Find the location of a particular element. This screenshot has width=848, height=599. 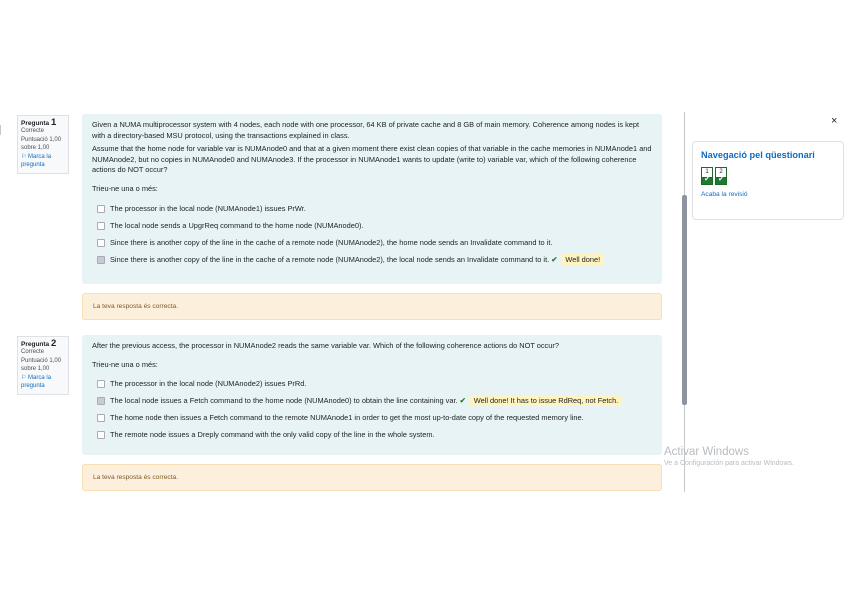

option-feedback: Well done! is located at coordinates (583, 259).